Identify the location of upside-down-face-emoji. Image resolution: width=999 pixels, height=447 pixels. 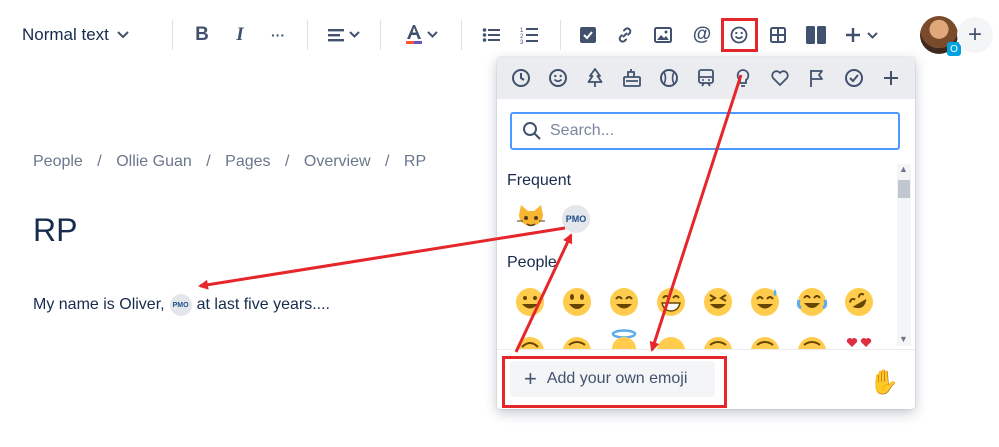
(530, 342).